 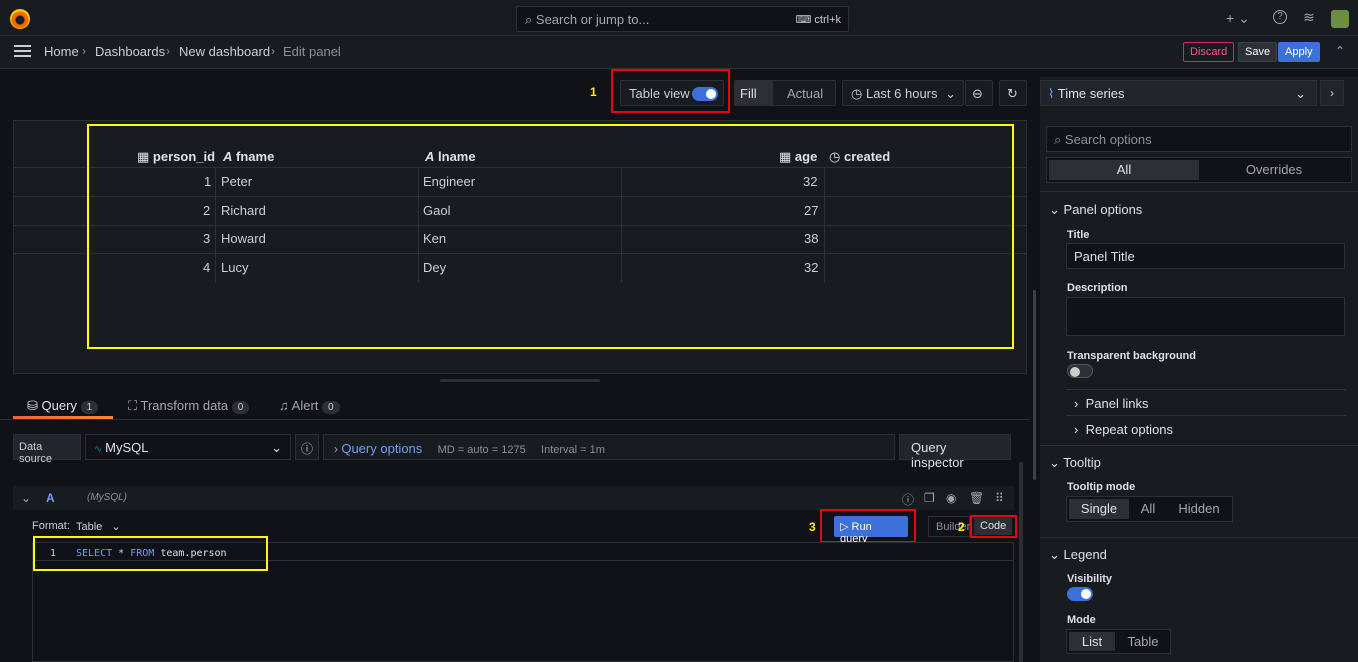 I want to click on zoom-out-icon: ⊖, so click(x=979, y=93).